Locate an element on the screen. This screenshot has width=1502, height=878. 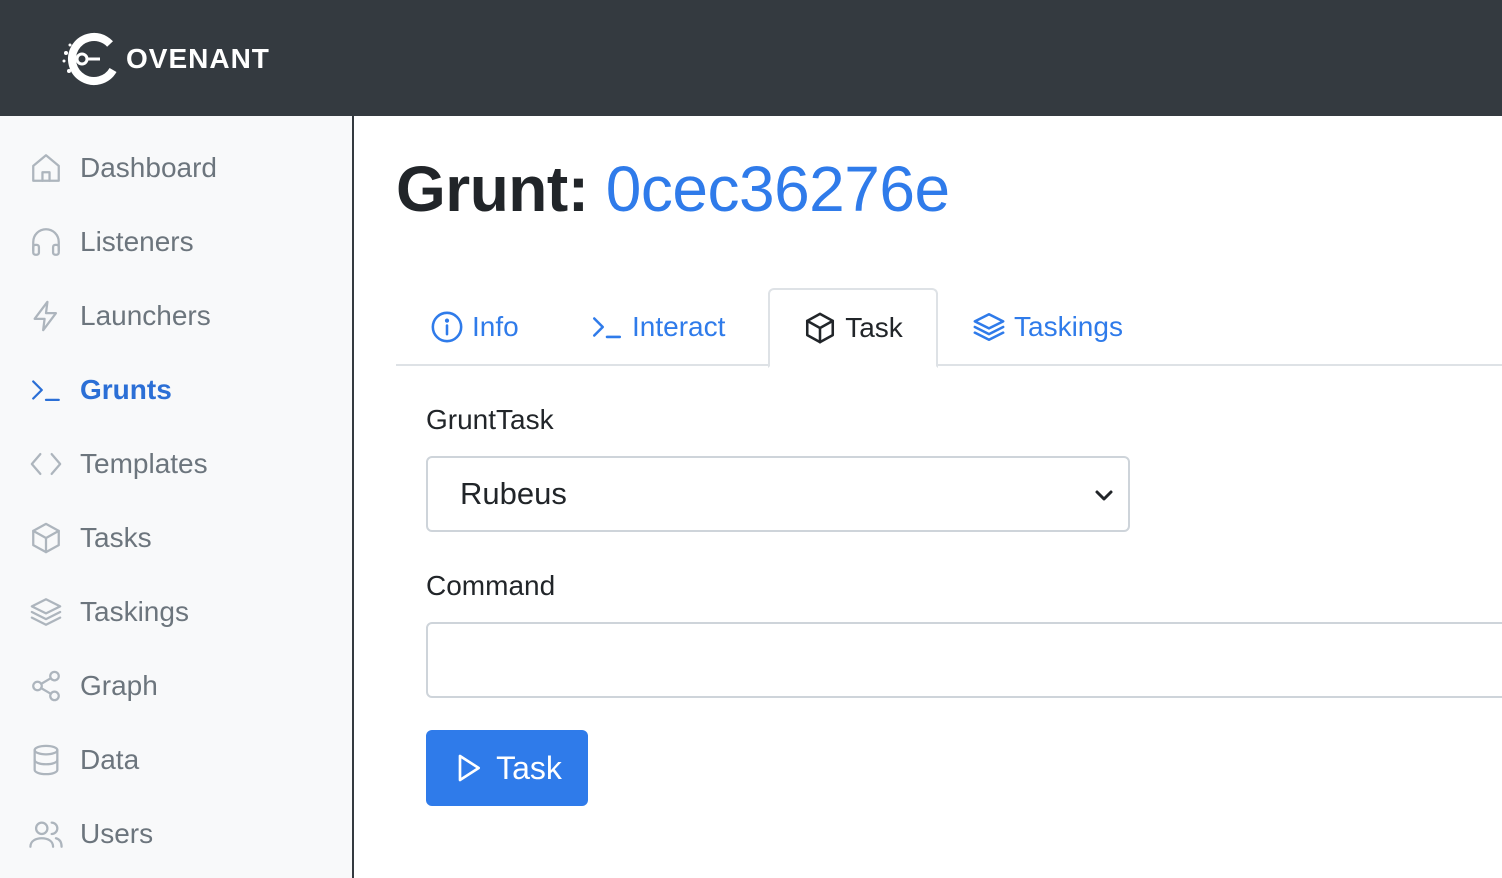
tab-info: Info is located at coordinates (474, 327).